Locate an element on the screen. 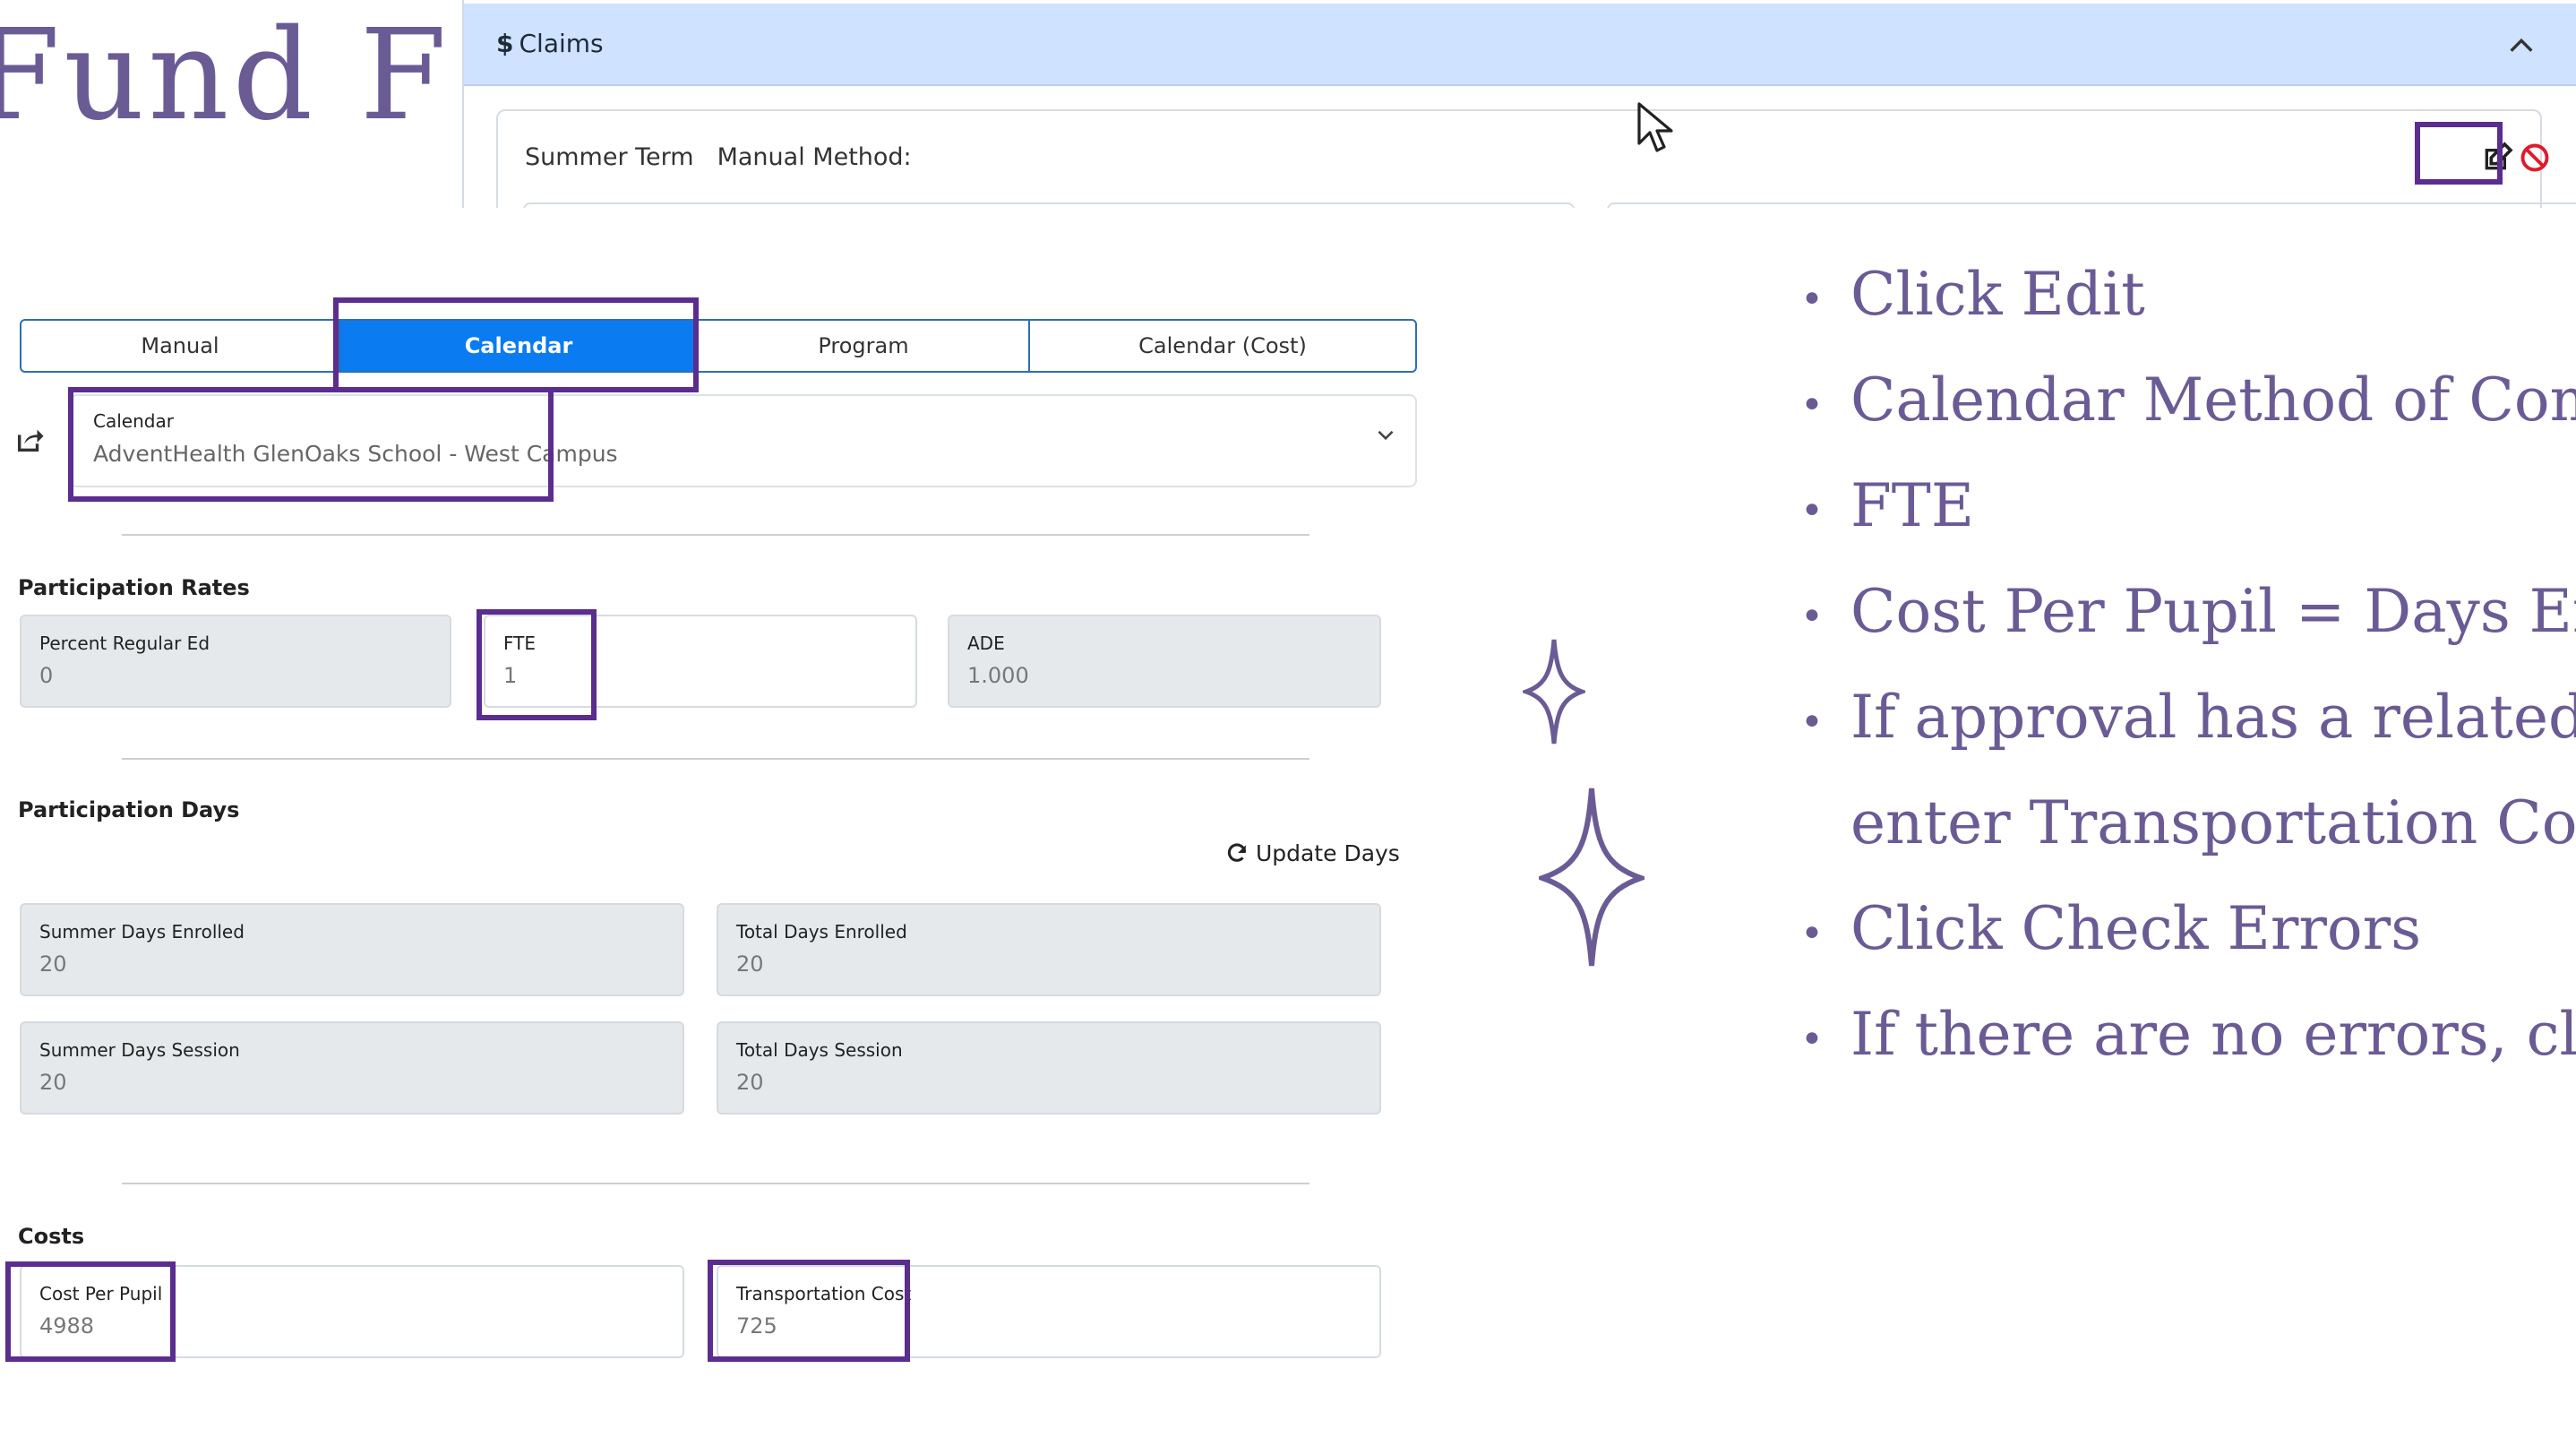 The image size is (2576, 1429). summer-term-row: Summer Term Manual Method: is located at coordinates (730, 157).